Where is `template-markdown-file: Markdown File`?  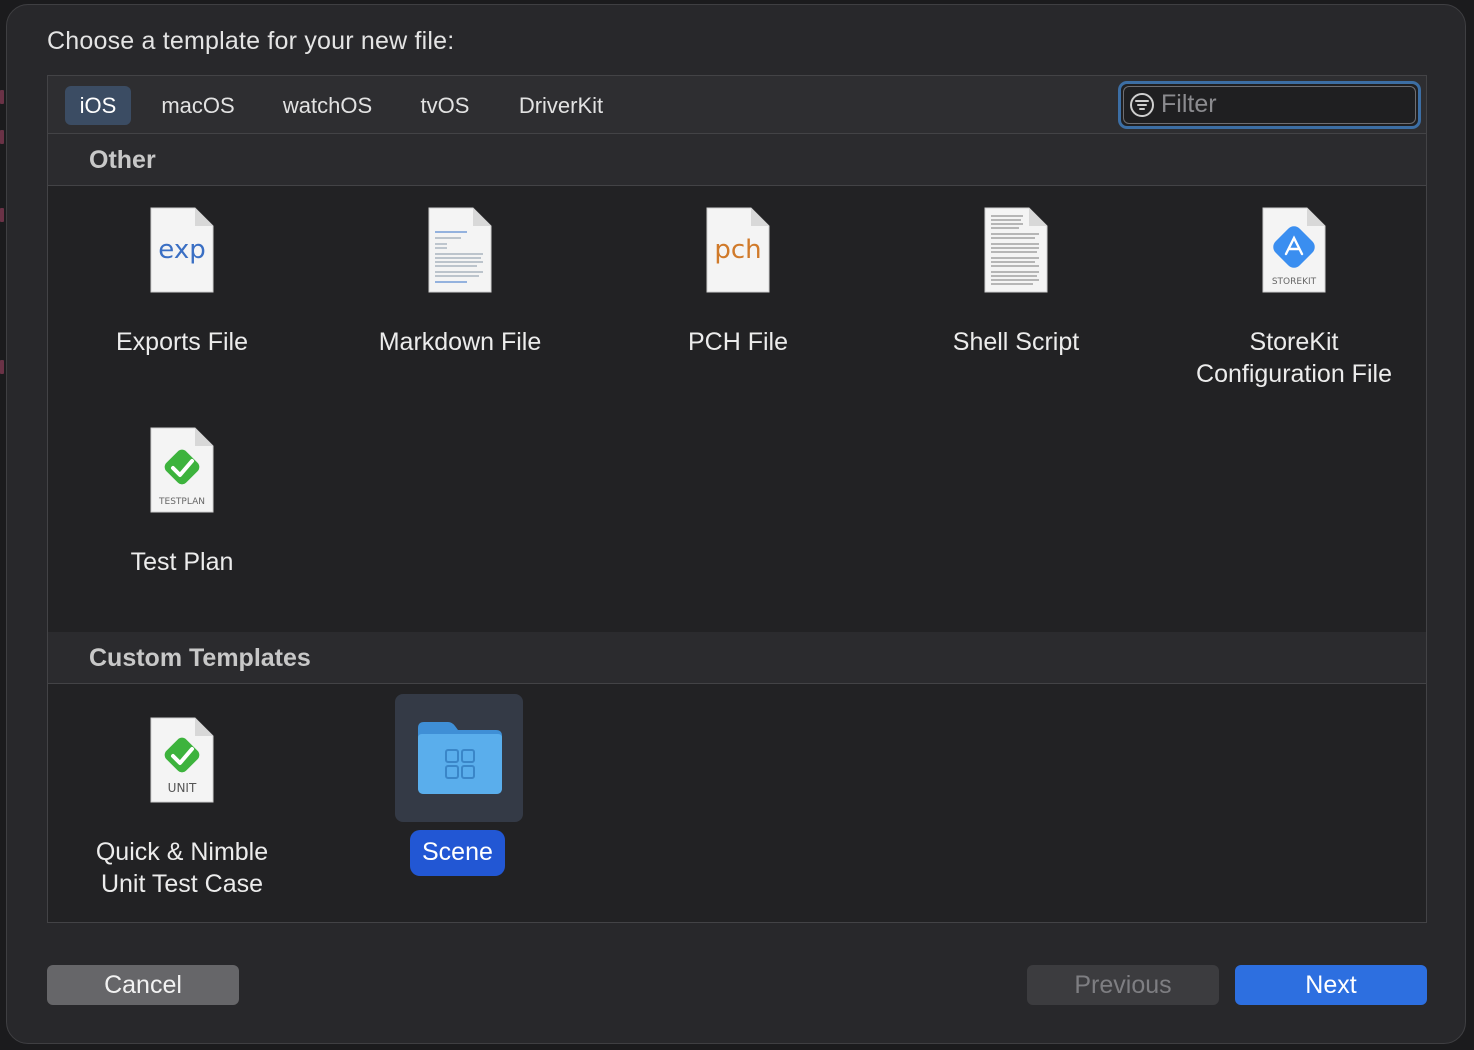
template-markdown-file: Markdown File is located at coordinates (460, 286).